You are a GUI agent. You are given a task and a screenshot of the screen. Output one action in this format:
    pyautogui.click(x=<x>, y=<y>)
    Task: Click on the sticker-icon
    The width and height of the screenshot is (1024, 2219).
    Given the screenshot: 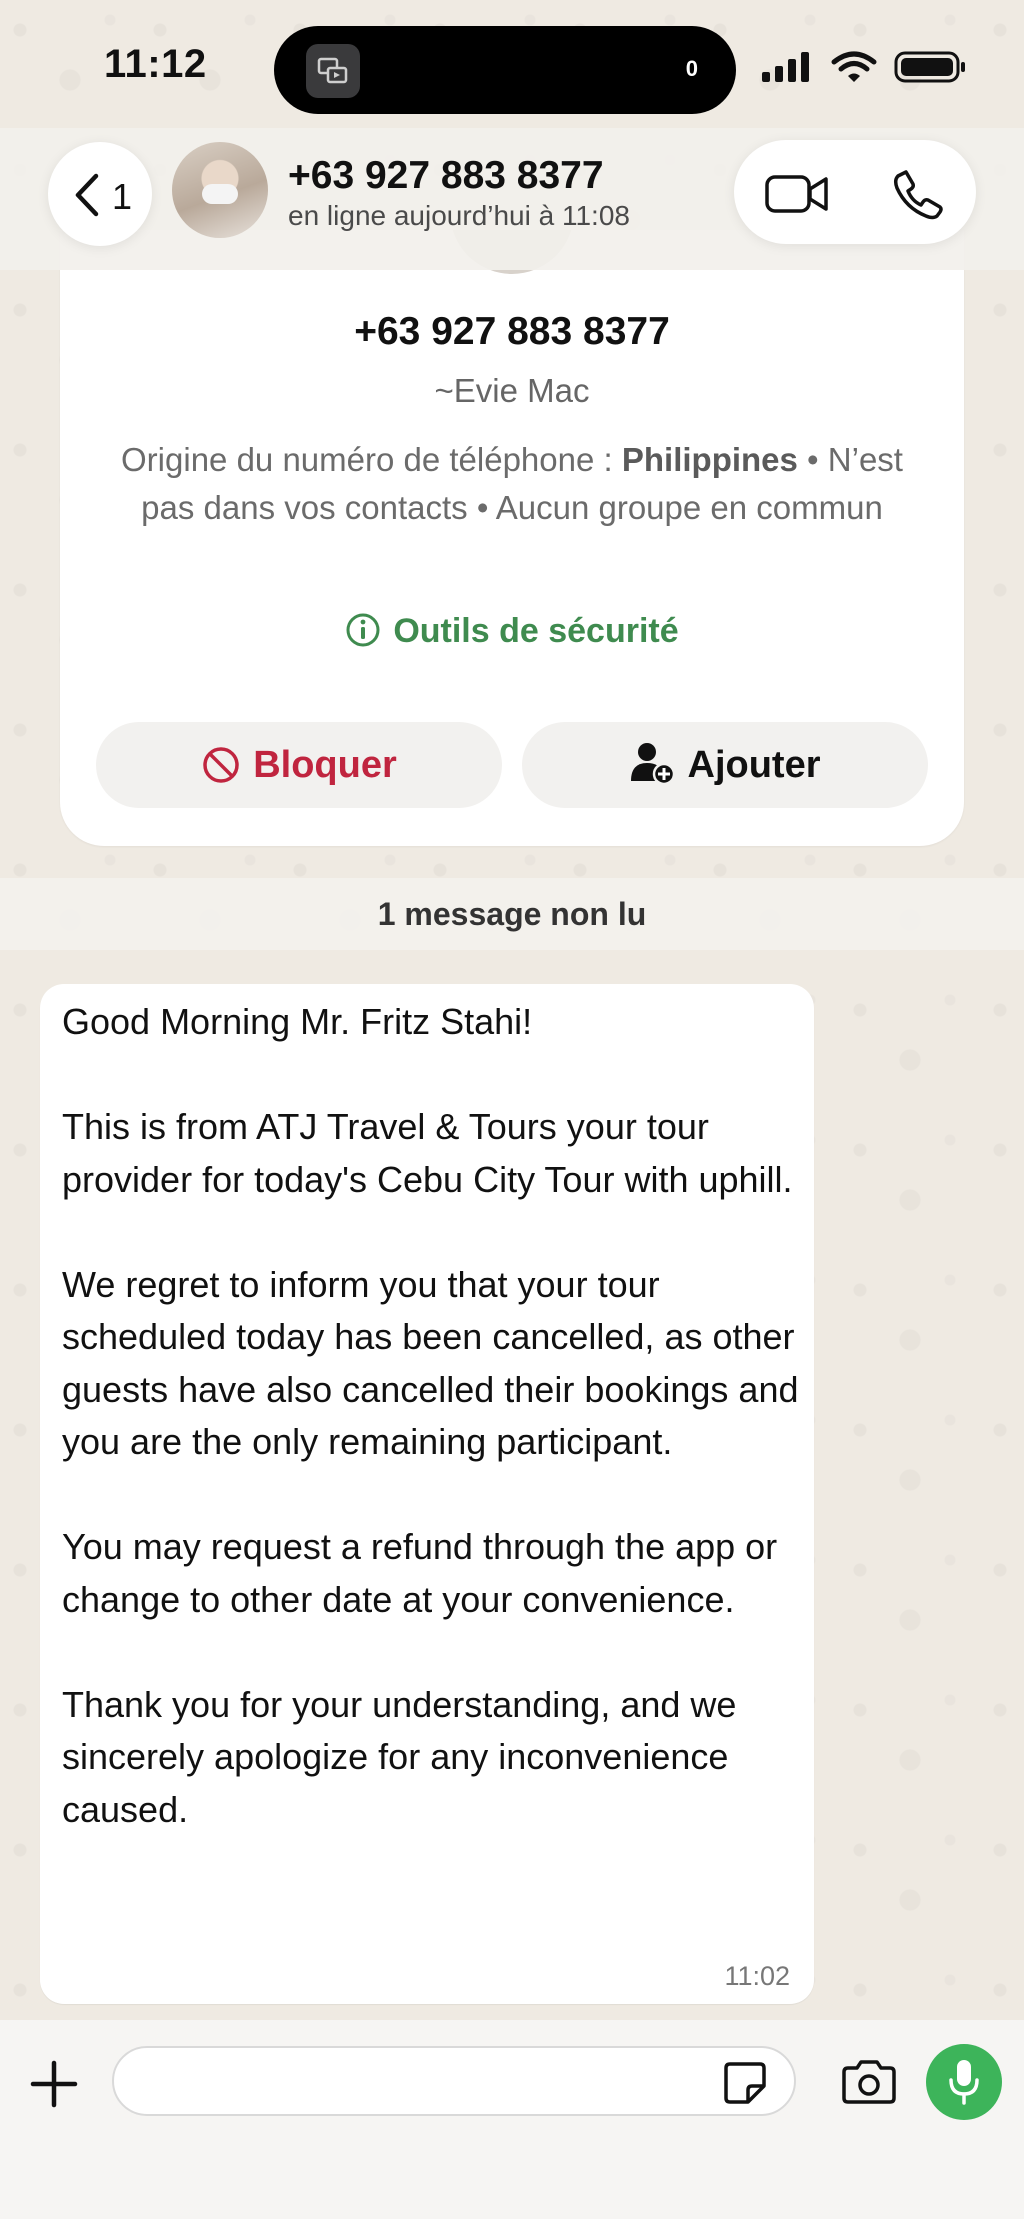 What is the action you would take?
    pyautogui.click(x=745, y=2085)
    